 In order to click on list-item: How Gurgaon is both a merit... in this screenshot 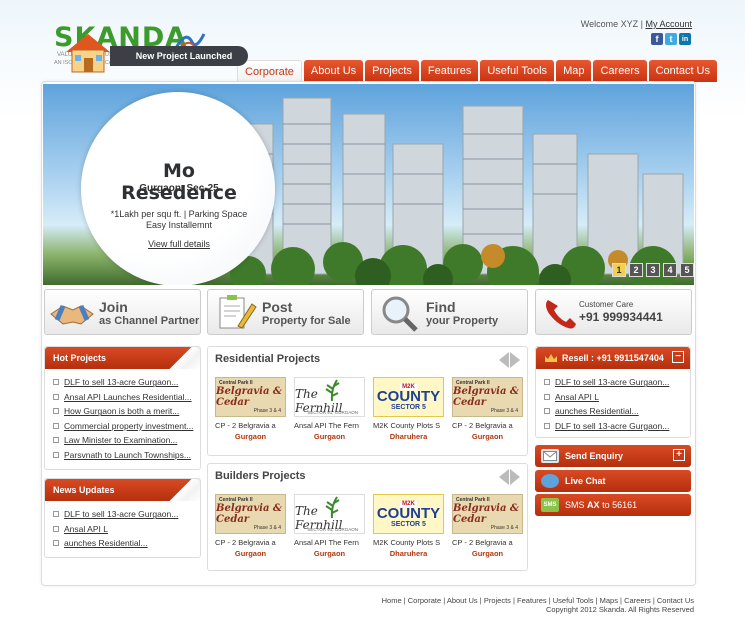, I will do `click(126, 411)`.